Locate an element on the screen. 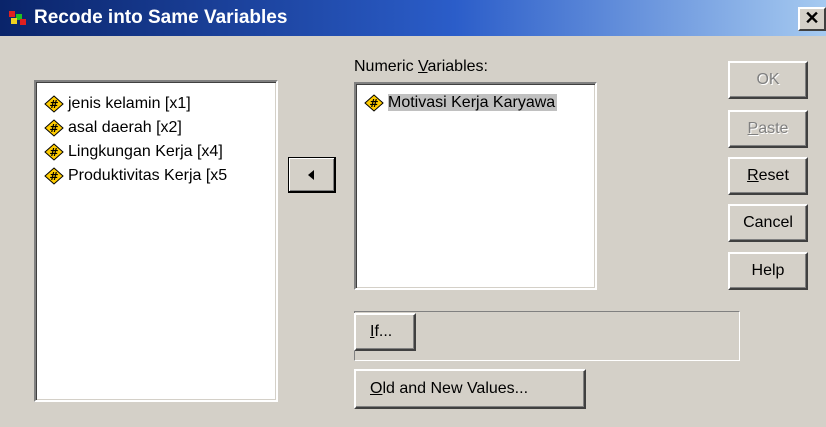 This screenshot has width=826, height=427. paste-button: Paste is located at coordinates (768, 129).